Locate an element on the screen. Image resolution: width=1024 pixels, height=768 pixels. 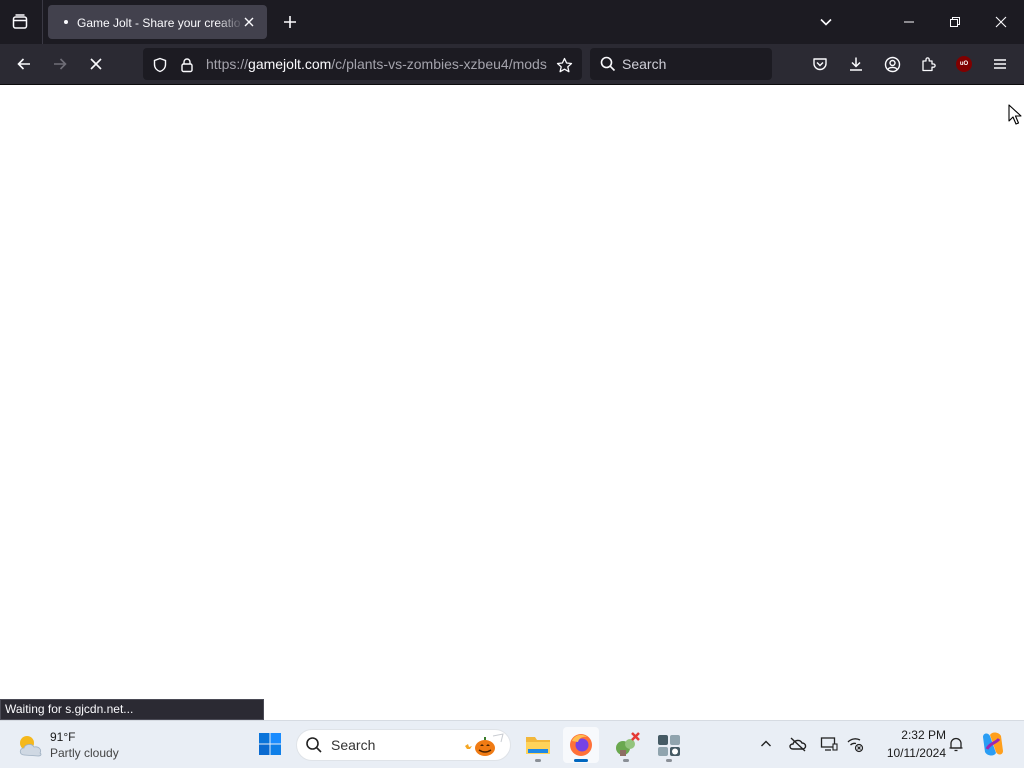
minimize-icon is located at coordinates (909, 22).